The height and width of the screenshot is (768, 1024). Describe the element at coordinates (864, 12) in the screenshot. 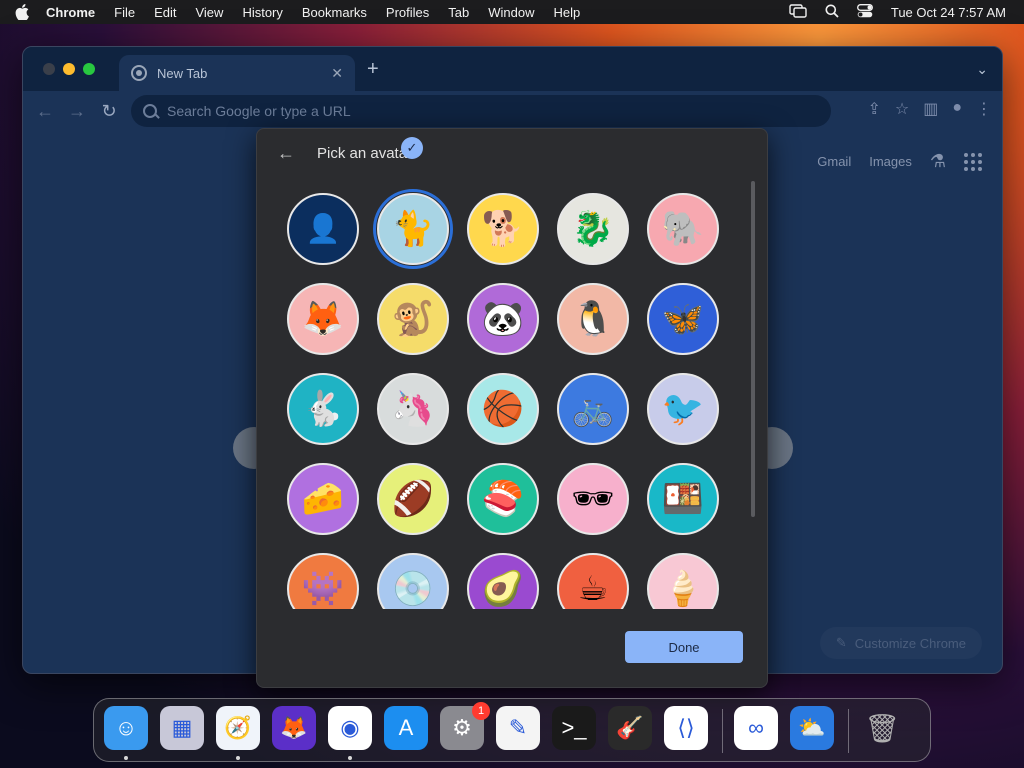

I see `control-center-icon` at that location.